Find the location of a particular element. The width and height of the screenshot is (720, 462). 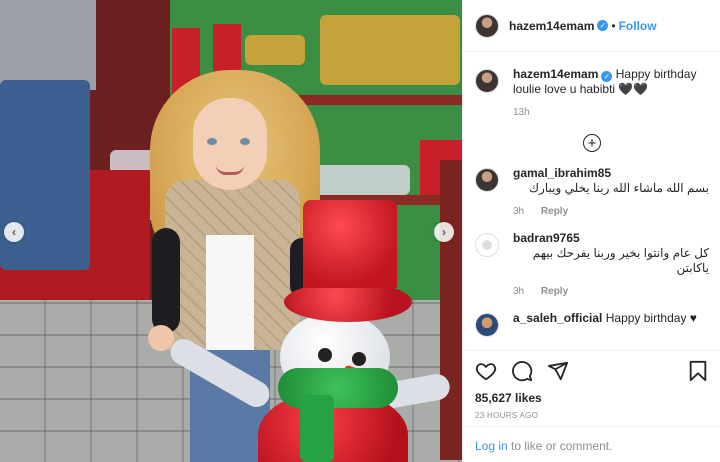

carousel-next-button: › is located at coordinates (444, 232).